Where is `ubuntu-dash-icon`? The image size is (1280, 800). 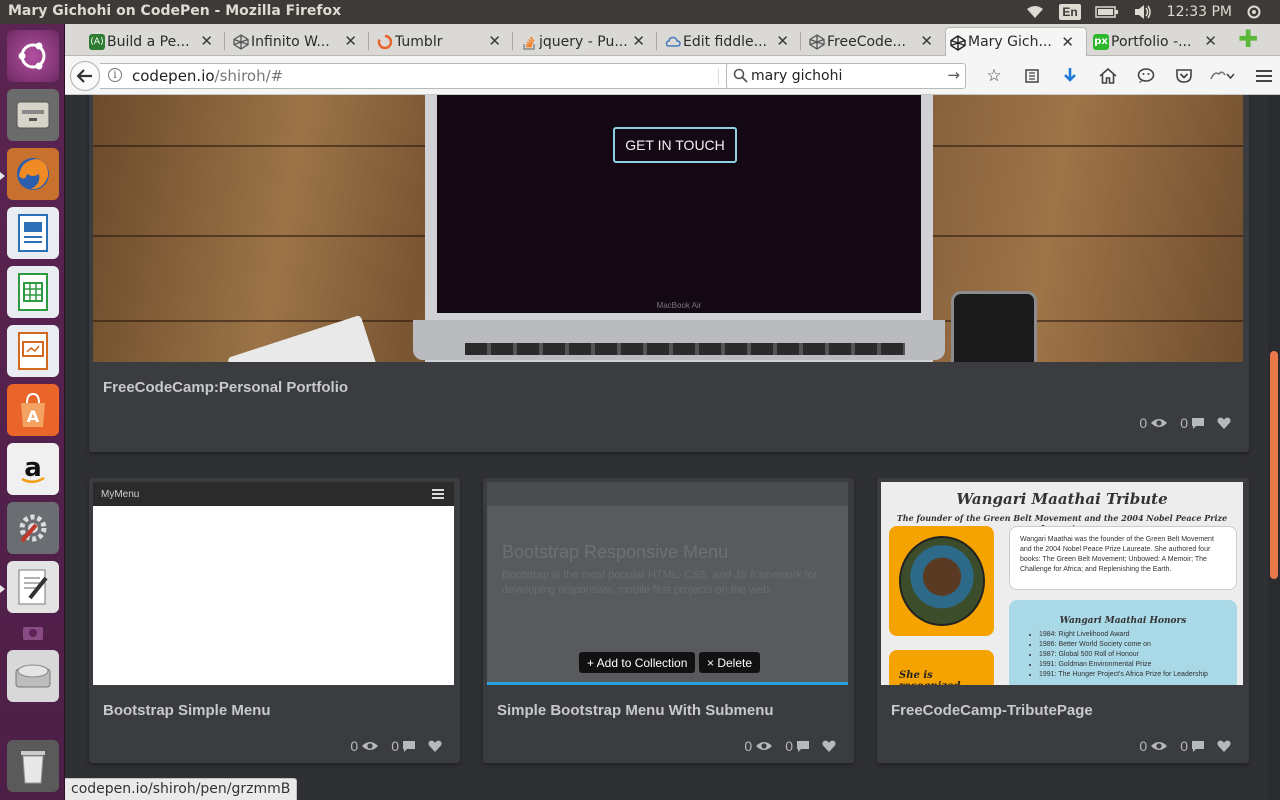 ubuntu-dash-icon is located at coordinates (33, 56).